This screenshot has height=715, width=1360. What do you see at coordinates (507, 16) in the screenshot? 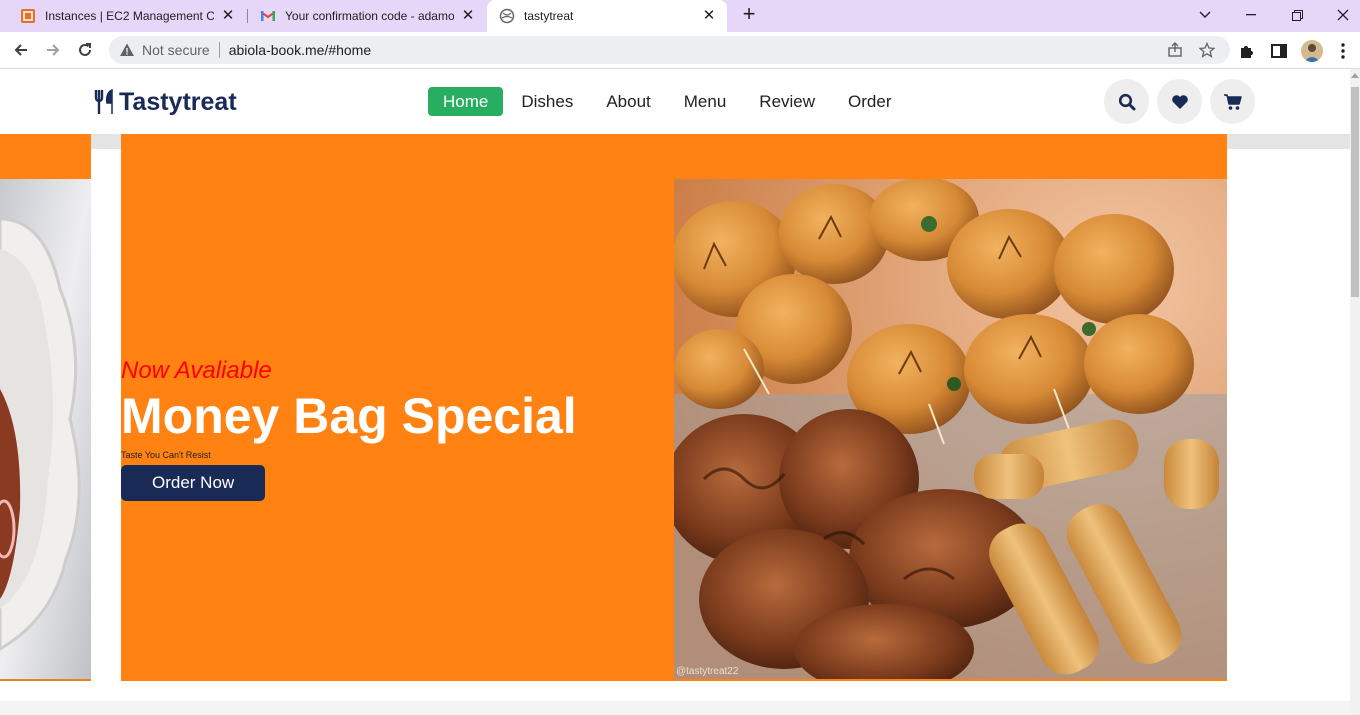
I see `globe-icon` at bounding box center [507, 16].